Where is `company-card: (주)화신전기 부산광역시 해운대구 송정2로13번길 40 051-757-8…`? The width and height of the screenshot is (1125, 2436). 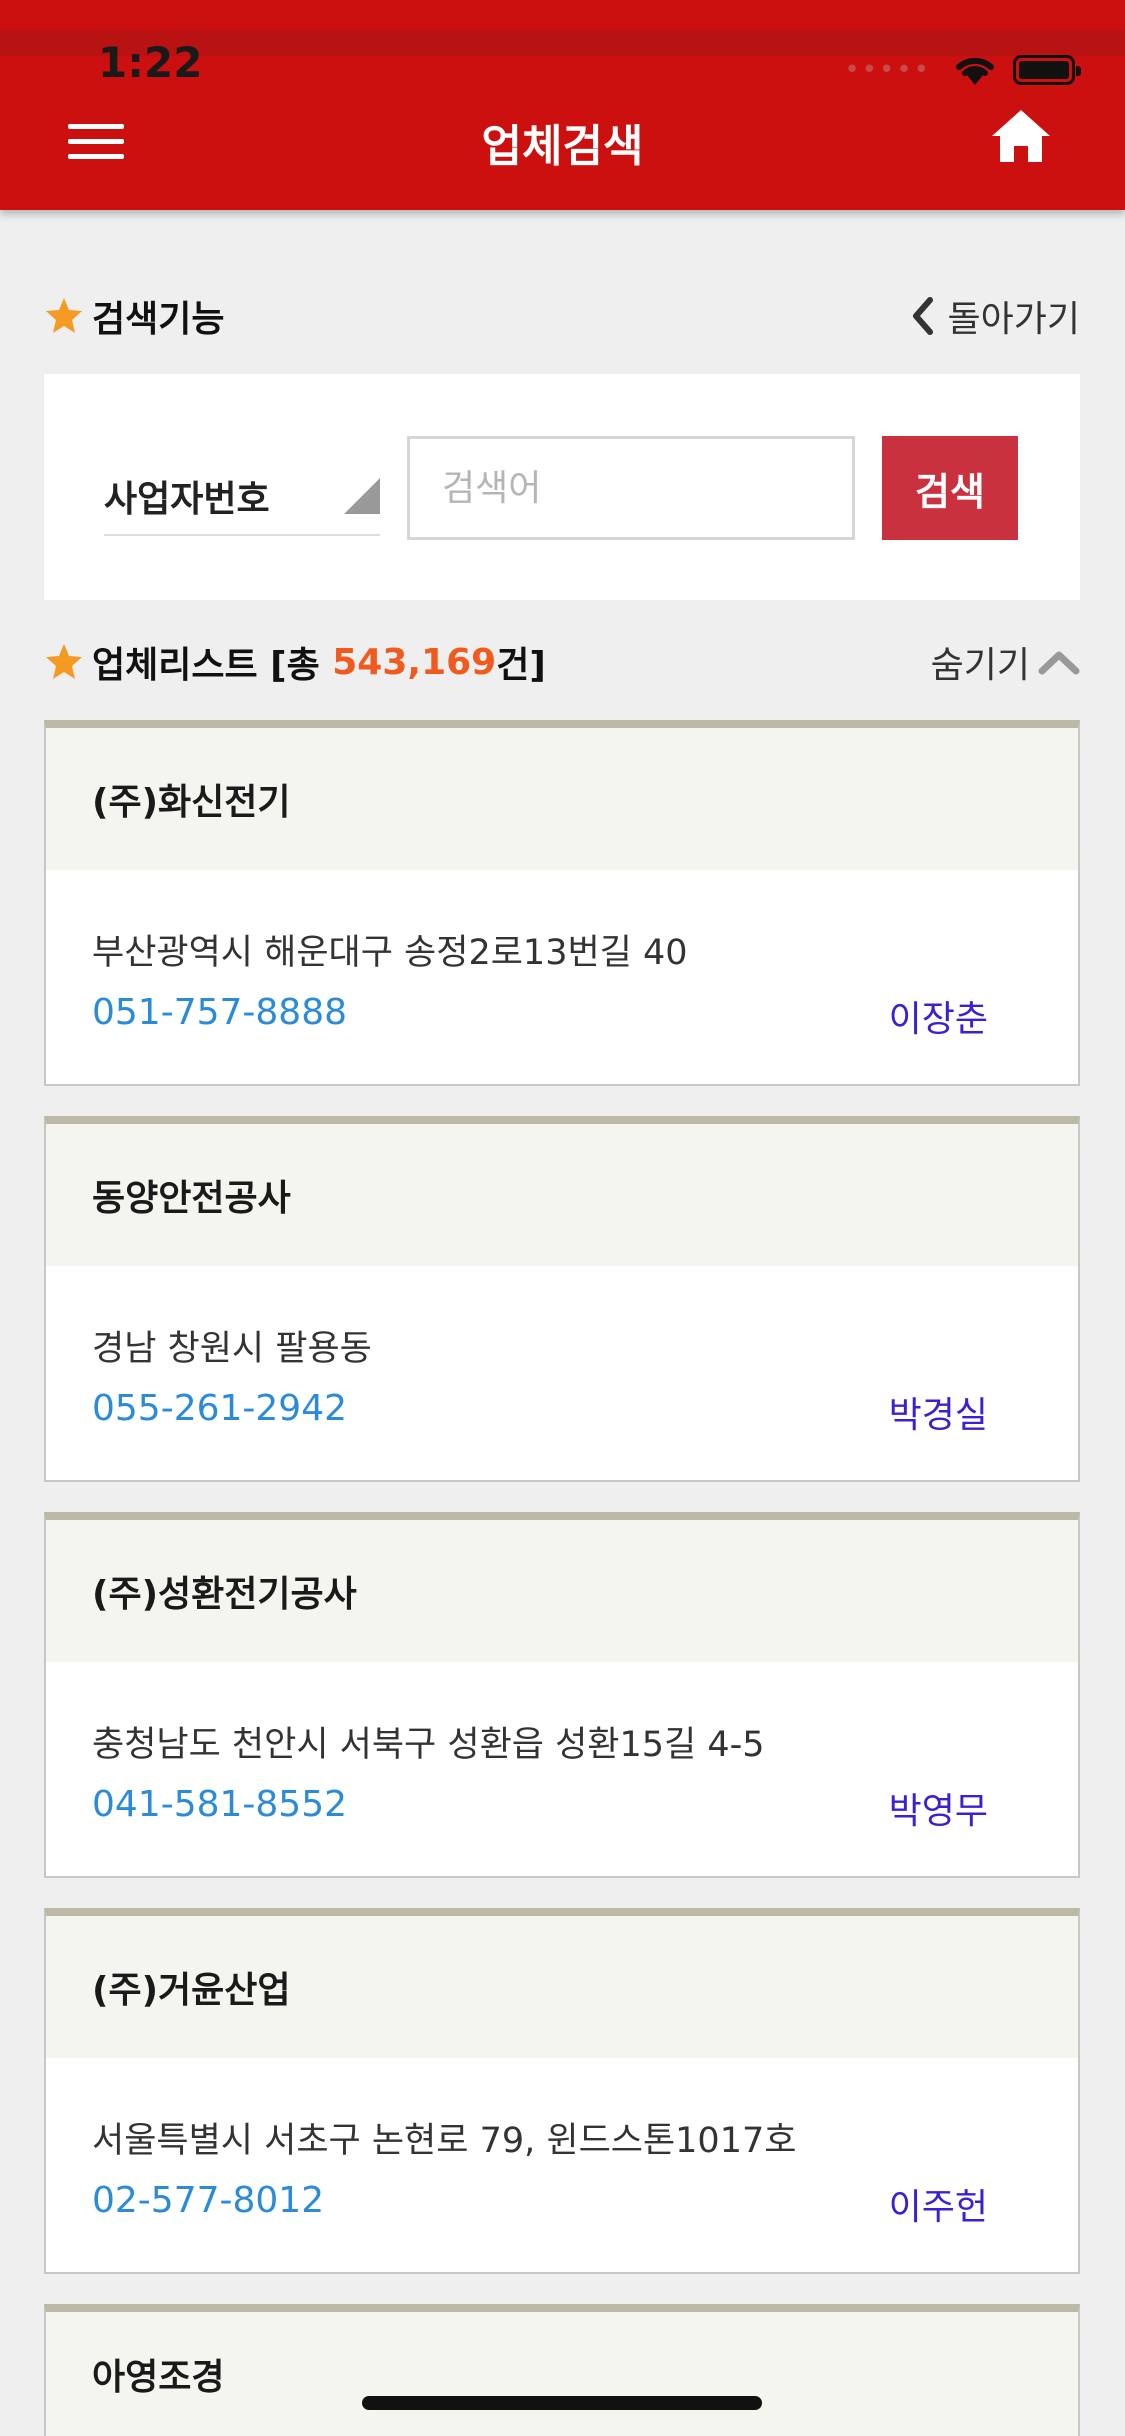
company-card: (주)화신전기 부산광역시 해운대구 송정2로13번길 40 051-757-8… is located at coordinates (562, 903).